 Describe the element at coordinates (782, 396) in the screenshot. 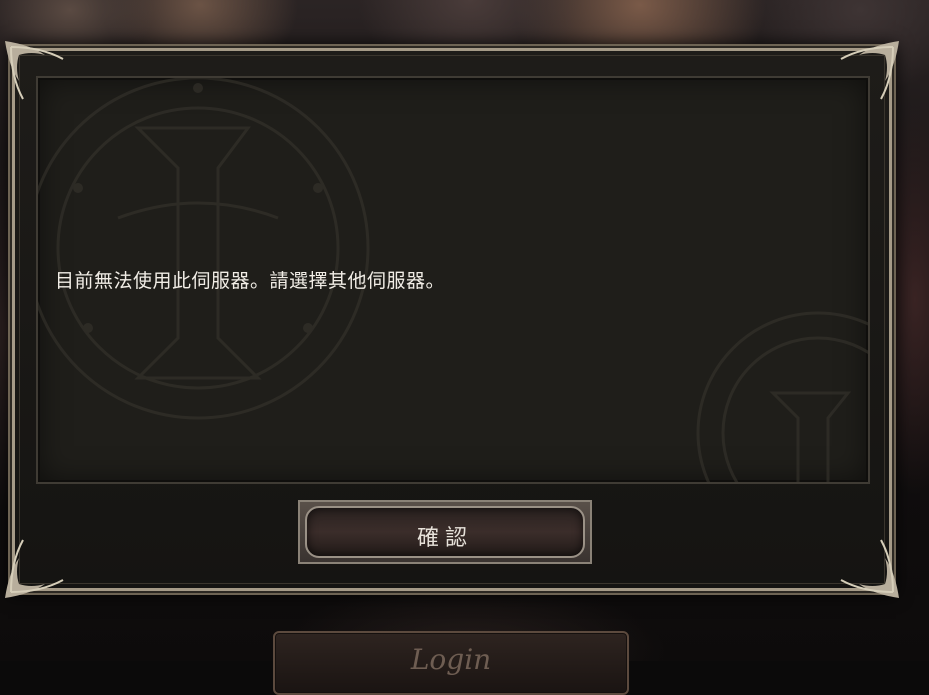

I see `guild-emblem-icon` at that location.